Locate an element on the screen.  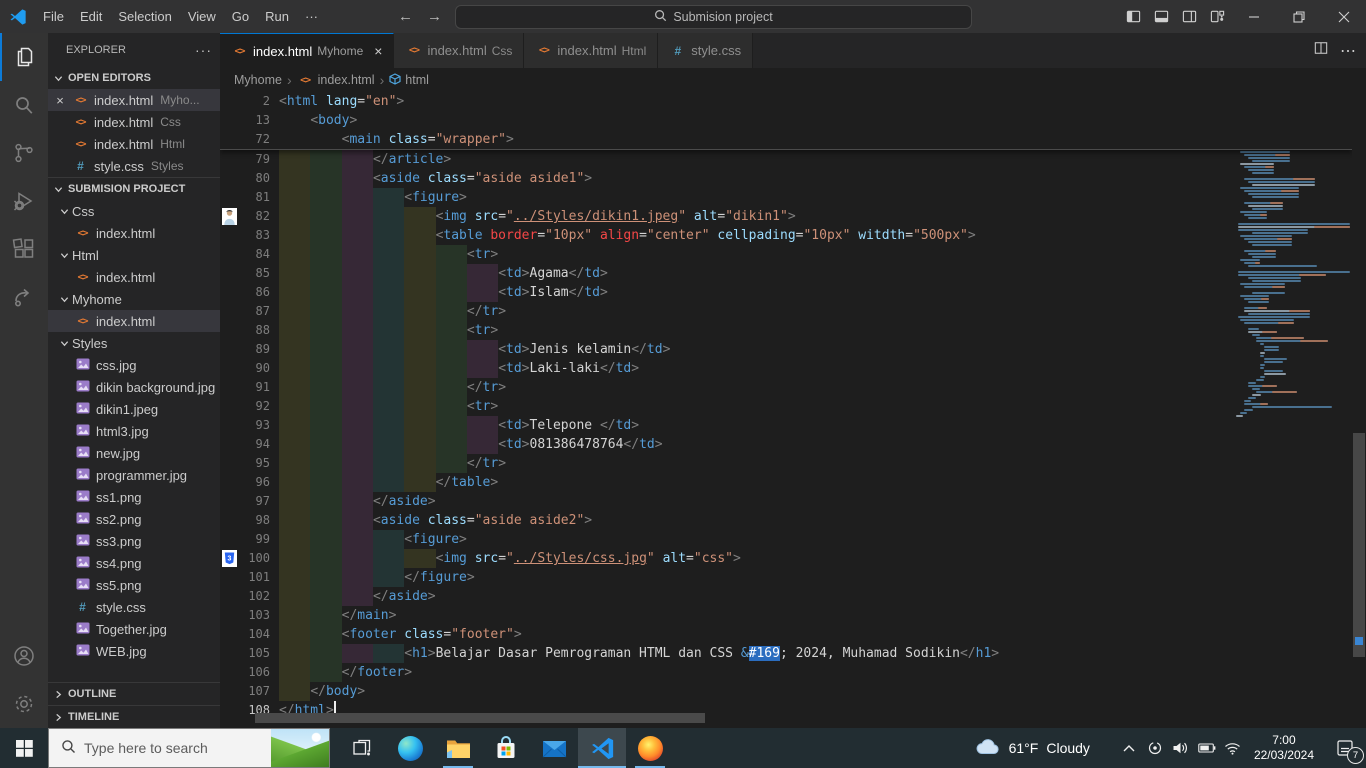
line-number: 82 is located at coordinates (259, 216).